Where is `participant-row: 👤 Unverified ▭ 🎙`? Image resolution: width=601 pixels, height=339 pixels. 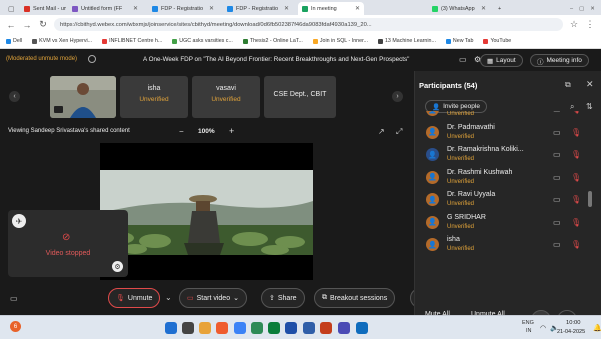
participant-row: 👤 Unverified ▭ 🎙 is located at coordinates (508, 116).